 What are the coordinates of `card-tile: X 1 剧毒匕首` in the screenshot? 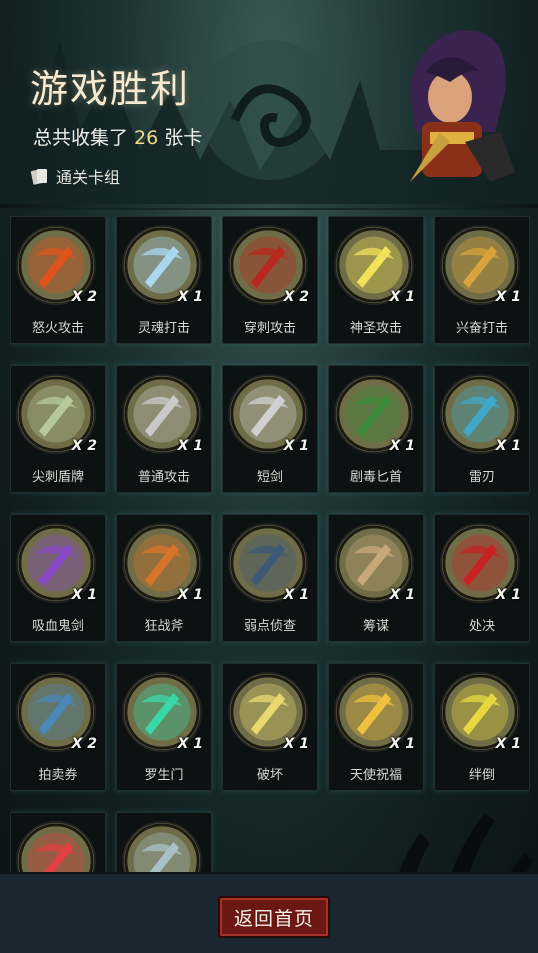 It's located at (376, 429).